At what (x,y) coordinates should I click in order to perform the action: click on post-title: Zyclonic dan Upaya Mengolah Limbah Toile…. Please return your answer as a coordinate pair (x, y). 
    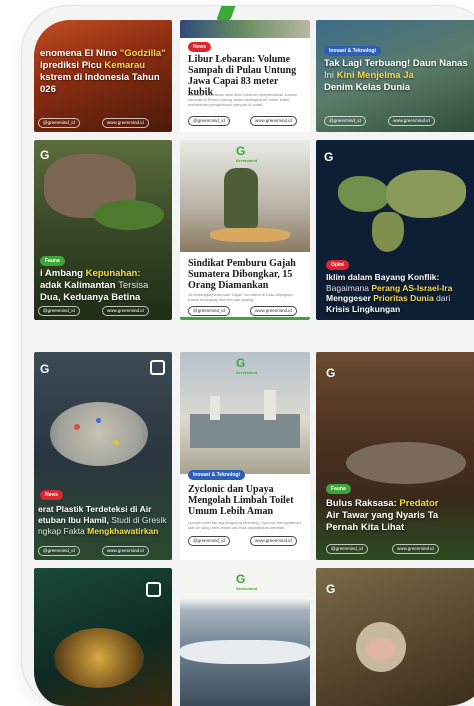
    Looking at the image, I should click on (241, 500).